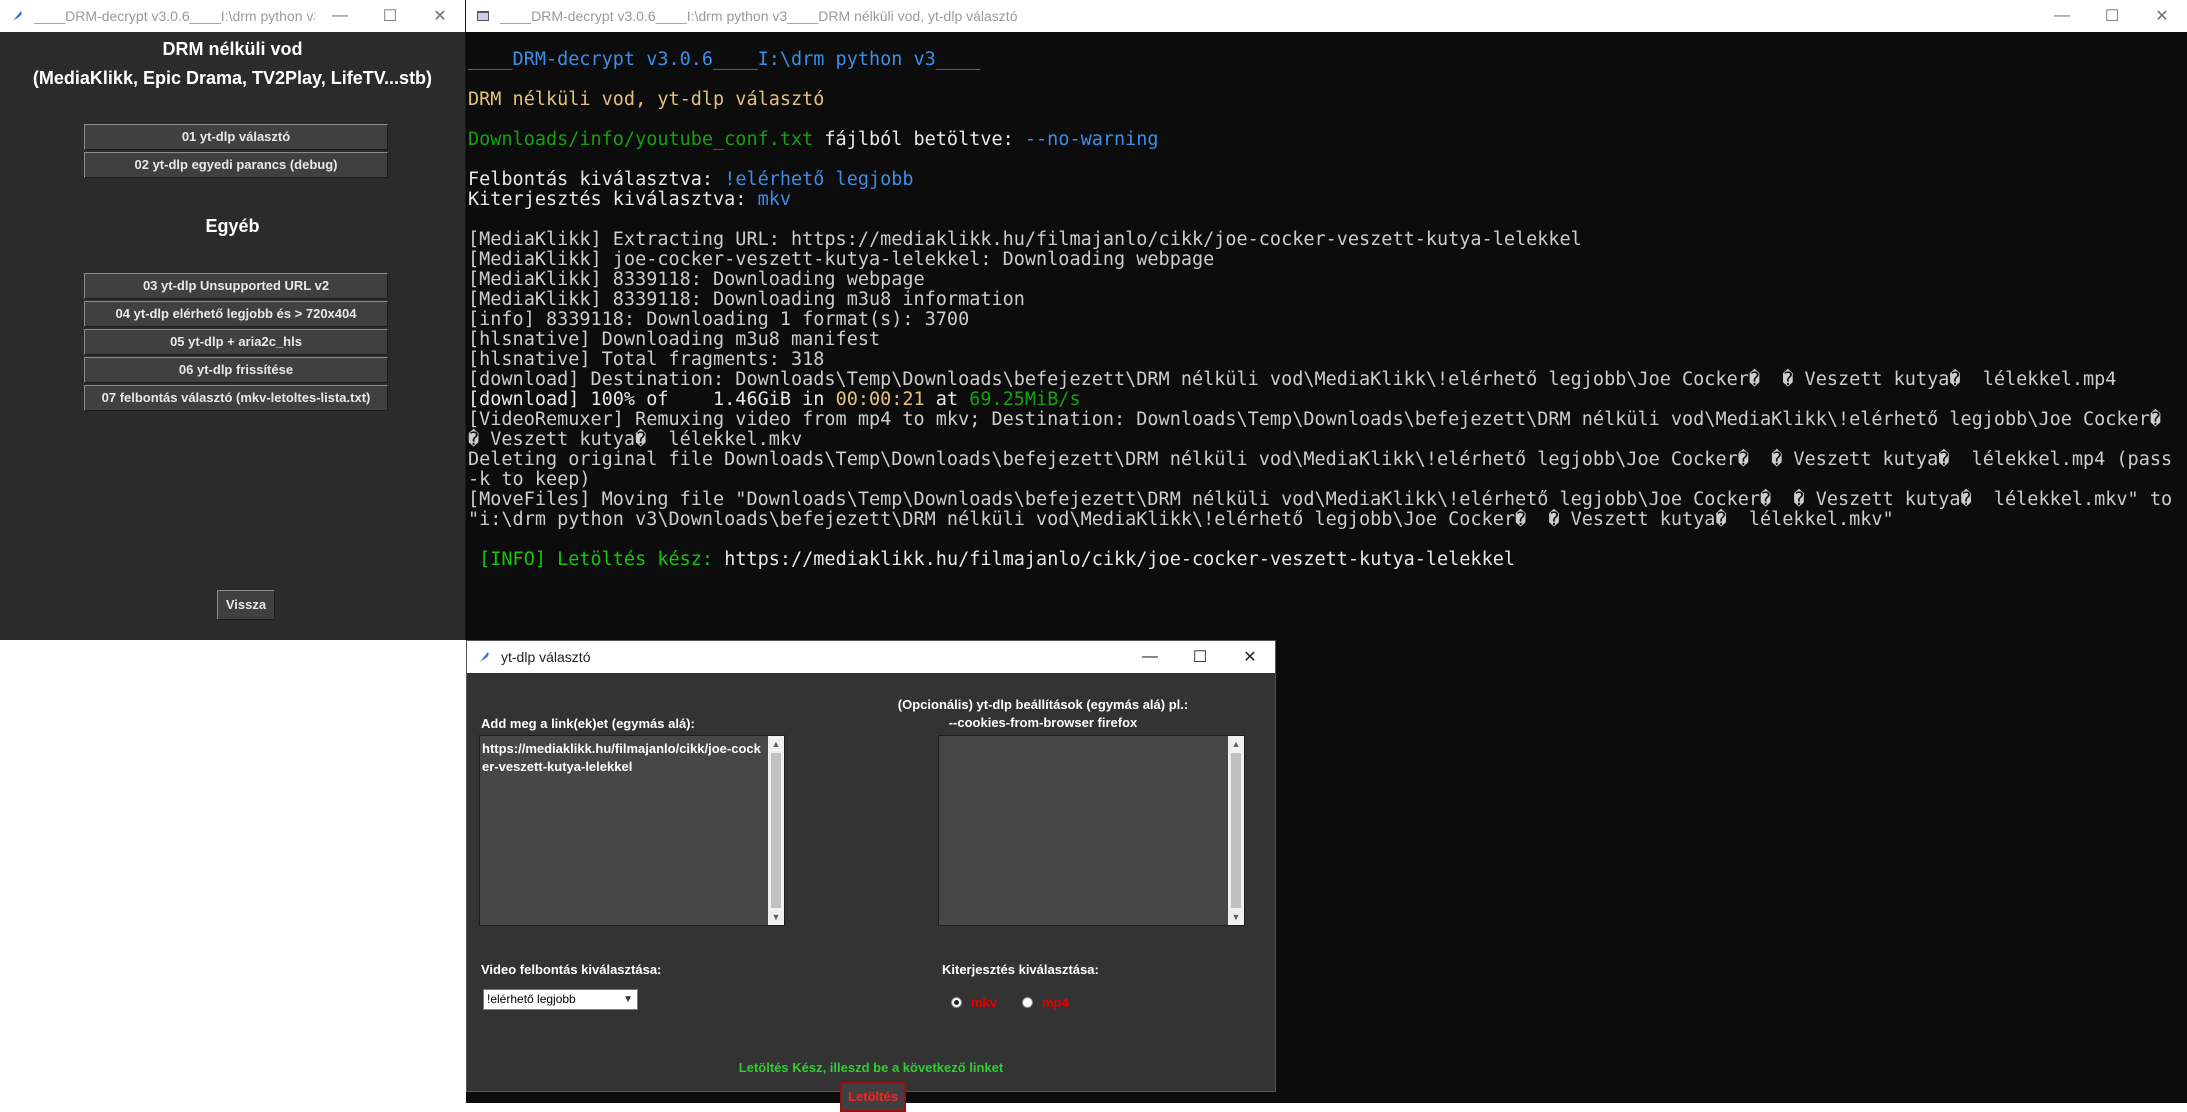  I want to click on conf-file-path: Downloads/info/youtube_conf.txt, so click(641, 139).